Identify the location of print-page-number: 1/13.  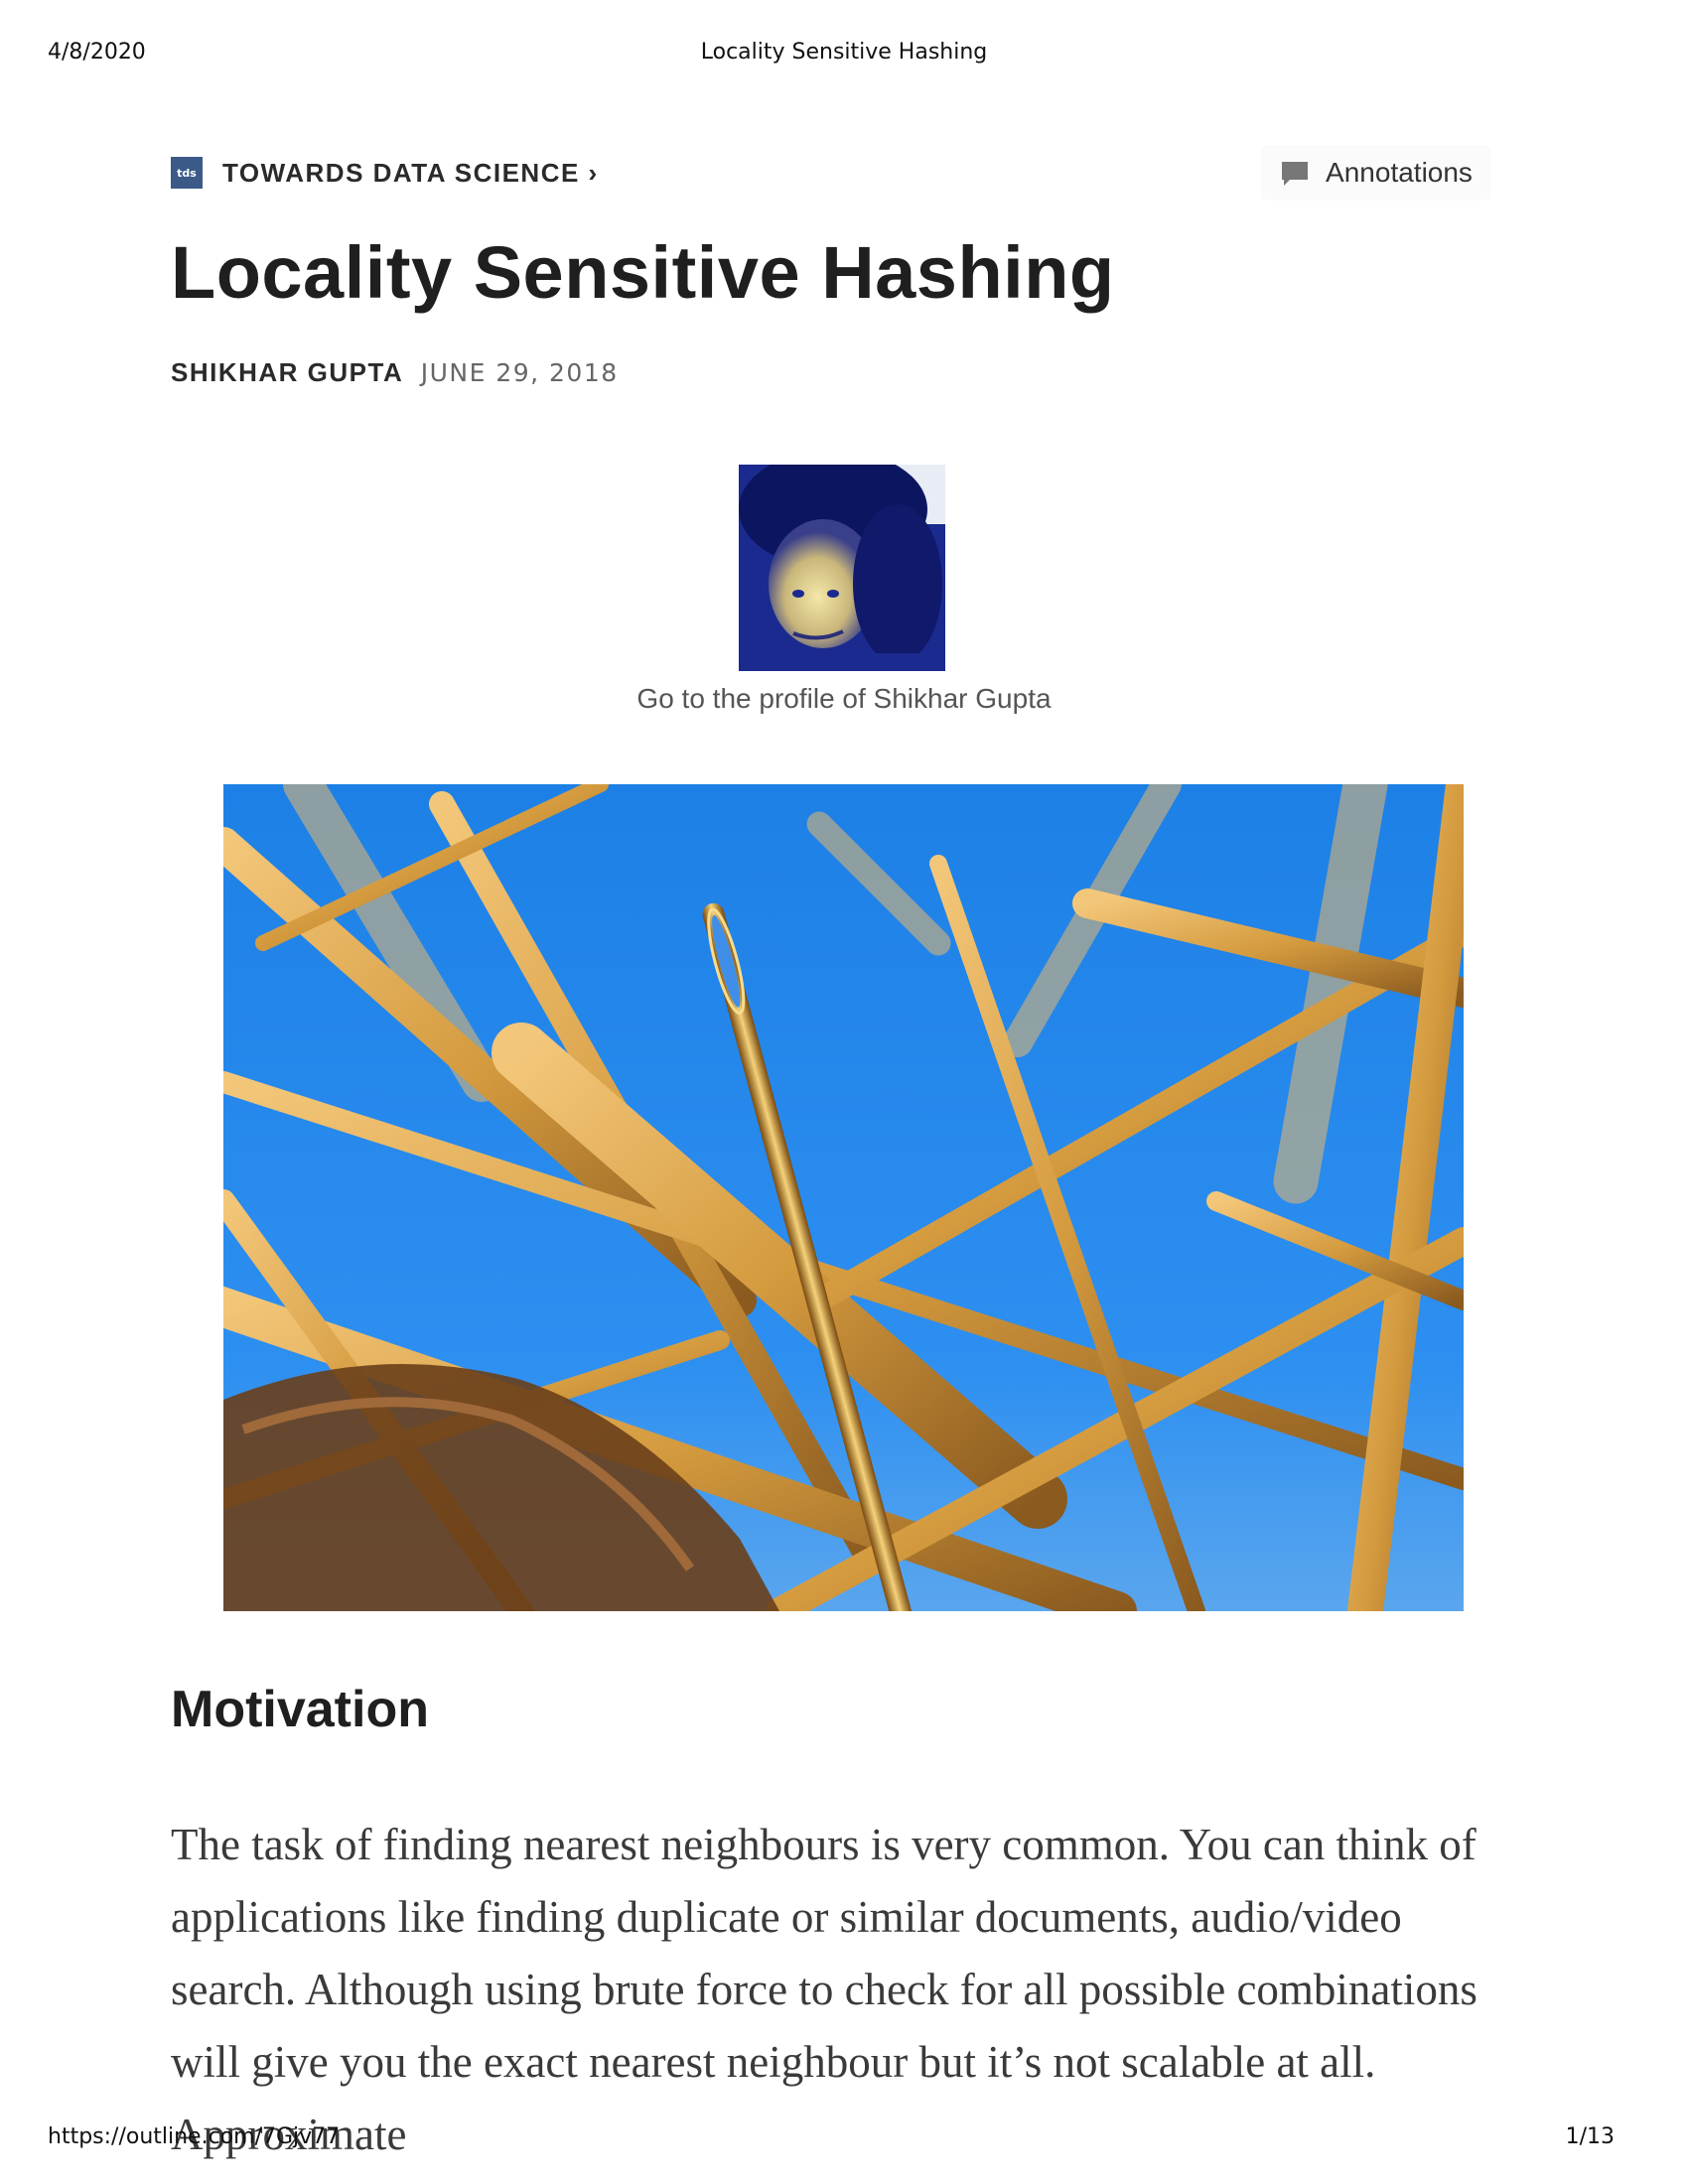
(1590, 2136).